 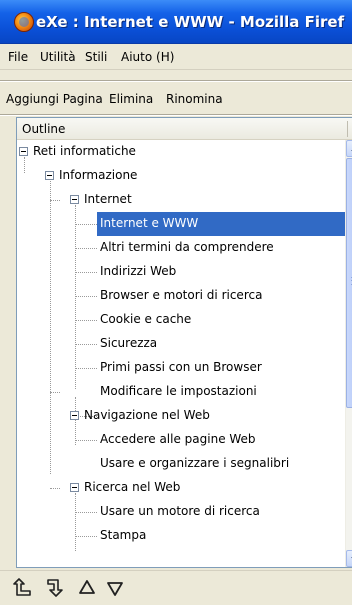 What do you see at coordinates (347, 129) in the screenshot?
I see `header-divider` at bounding box center [347, 129].